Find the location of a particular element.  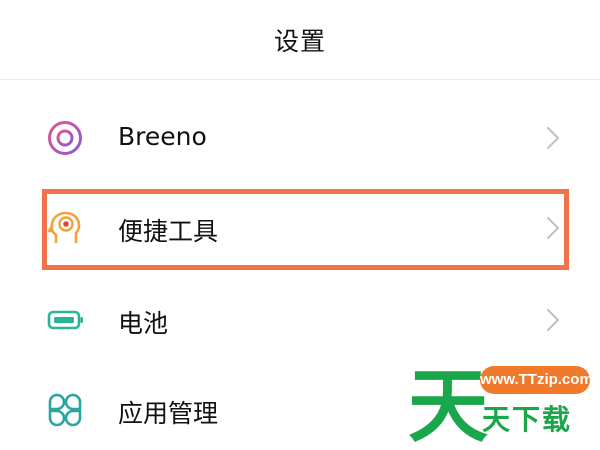

head-gear-icon is located at coordinates (65, 228).